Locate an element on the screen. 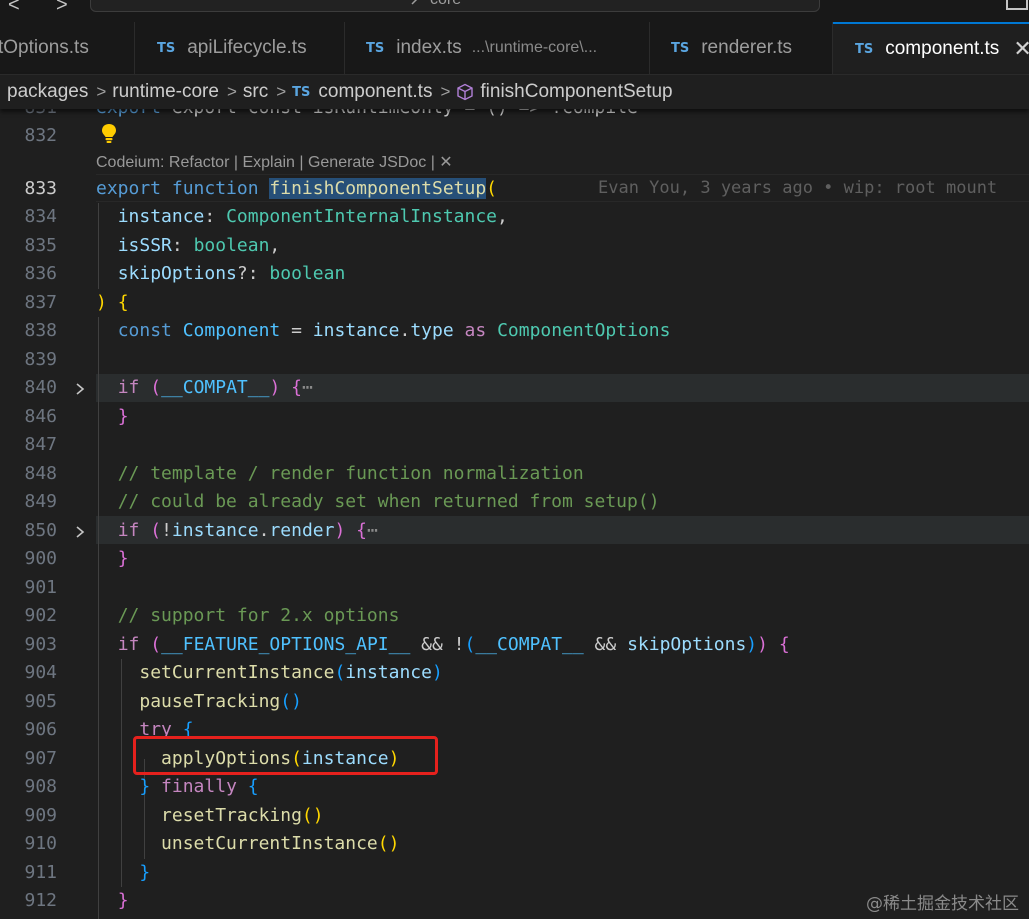  code-line: } finally { is located at coordinates (199, 786).